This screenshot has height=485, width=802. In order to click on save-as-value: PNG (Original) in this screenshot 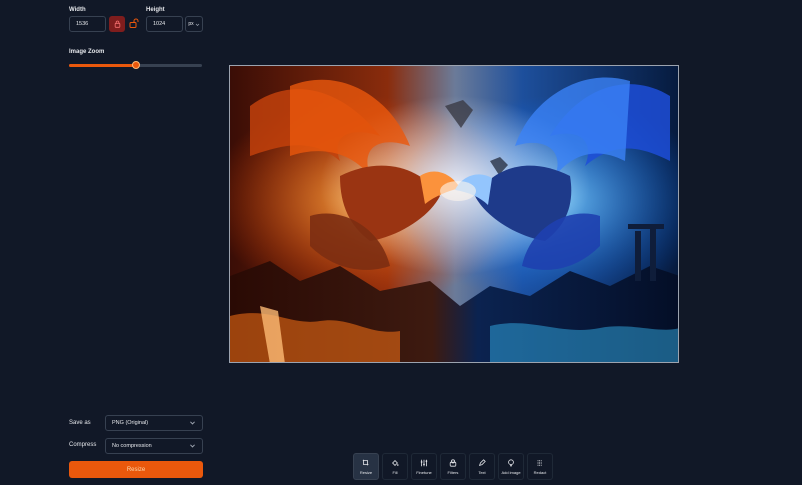, I will do `click(130, 423)`.